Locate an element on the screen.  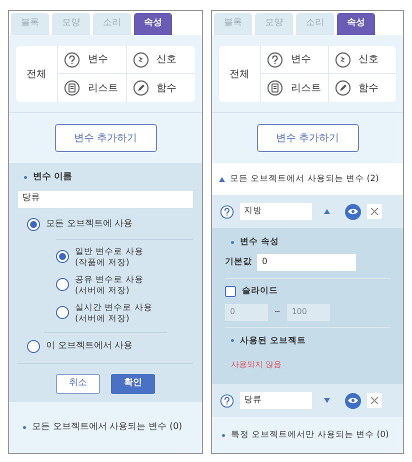
min-field: 0 is located at coordinates (246, 312).